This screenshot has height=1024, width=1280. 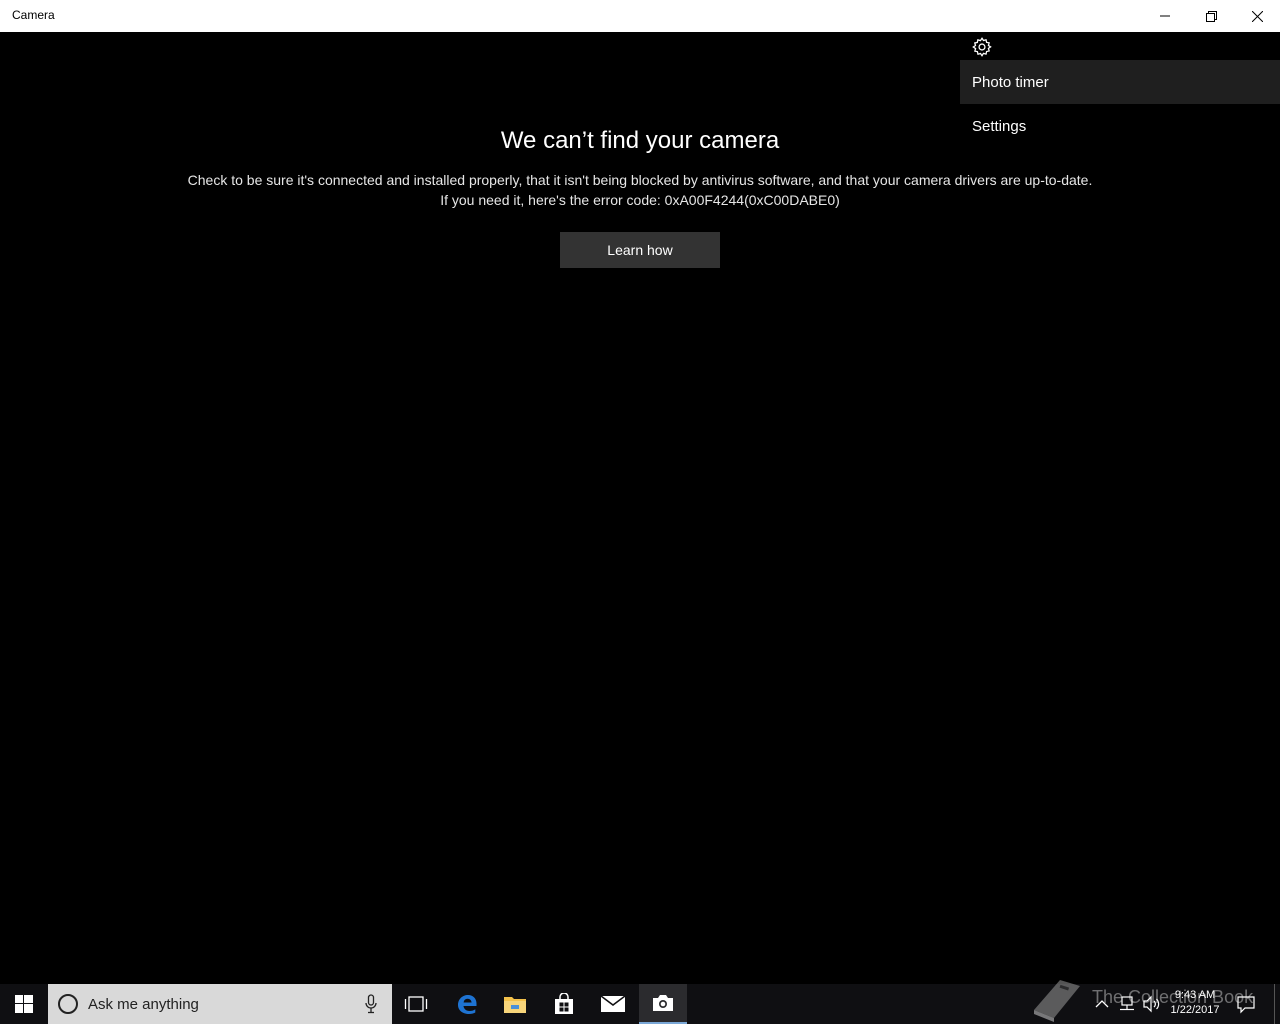 What do you see at coordinates (1277, 1004) in the screenshot?
I see `show-desktop-button` at bounding box center [1277, 1004].